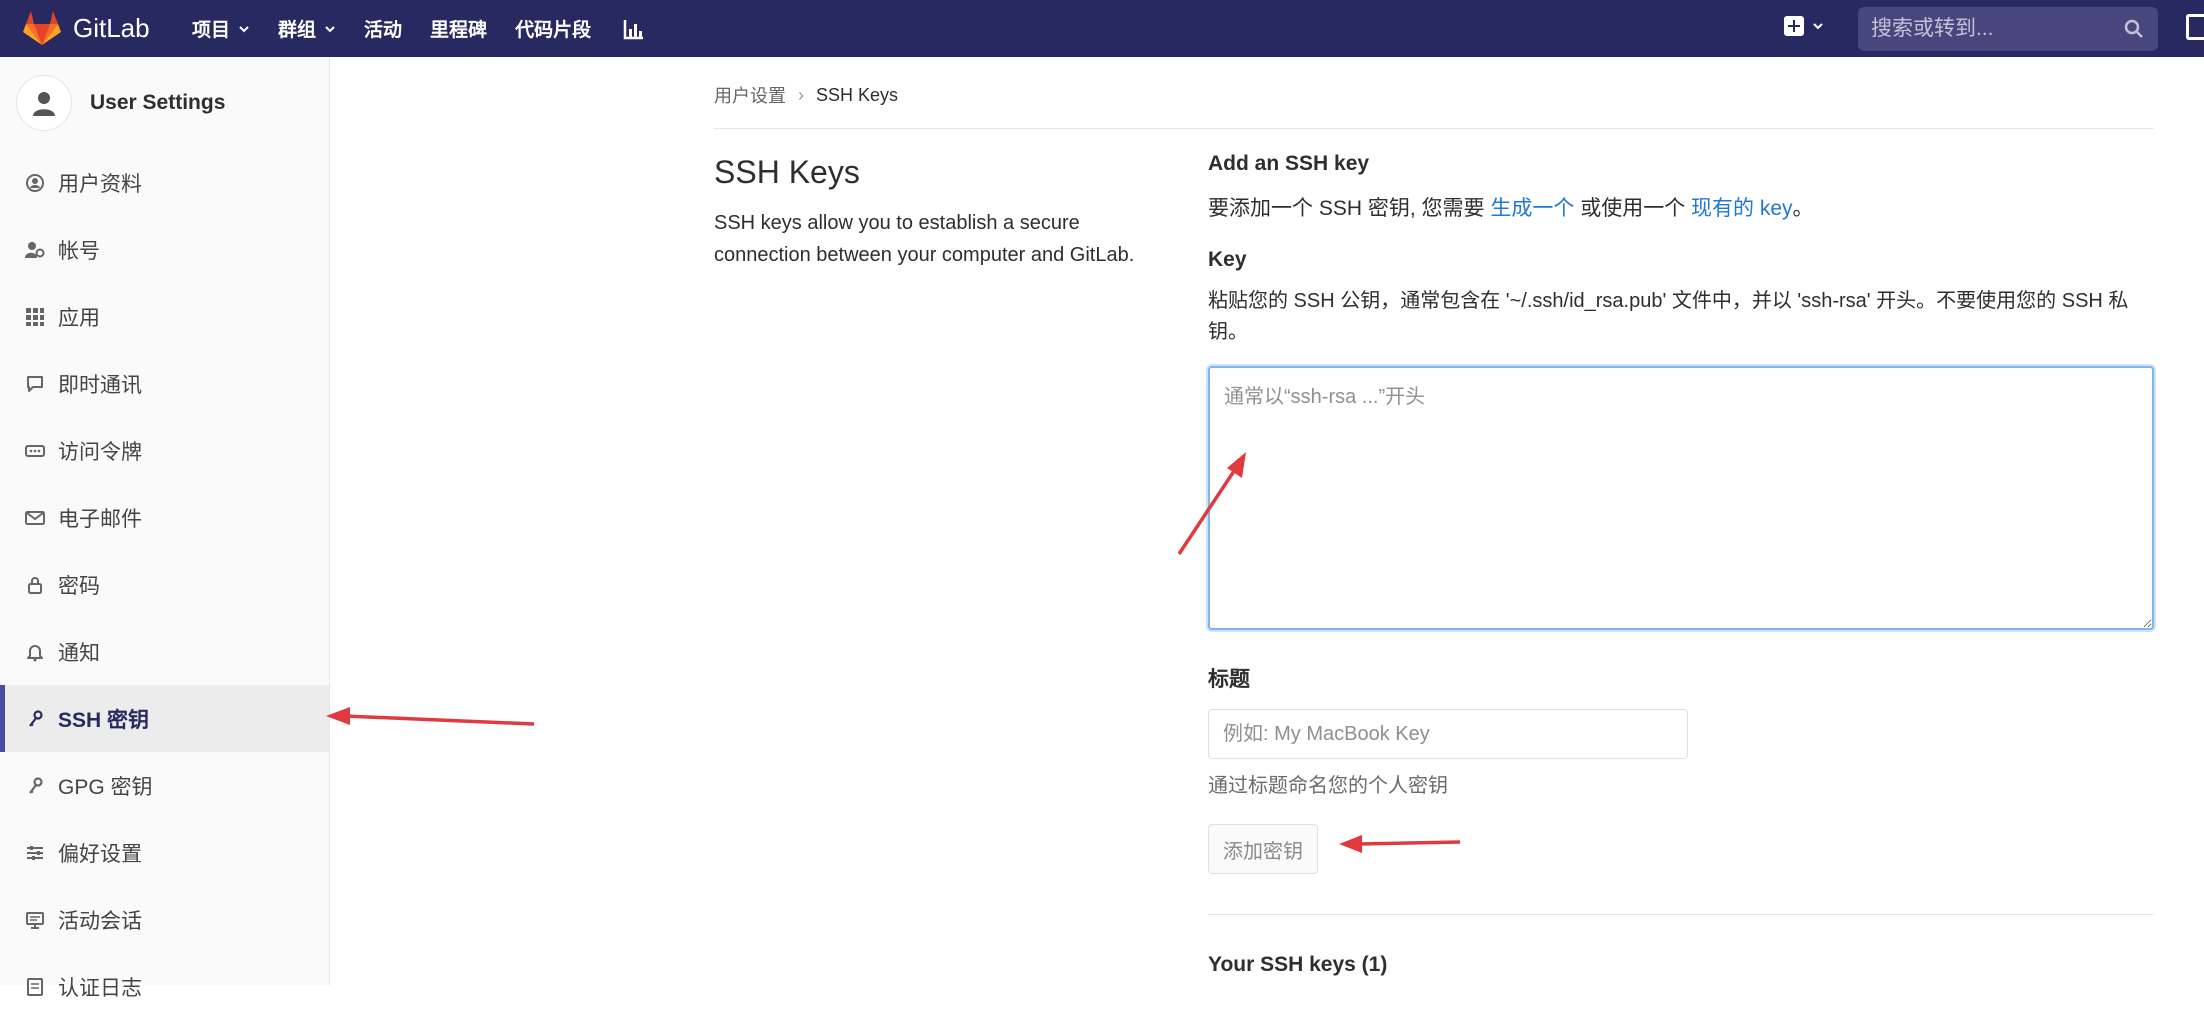  What do you see at coordinates (100, 988) in the screenshot?
I see `sidebar-item-label: 认证日志` at bounding box center [100, 988].